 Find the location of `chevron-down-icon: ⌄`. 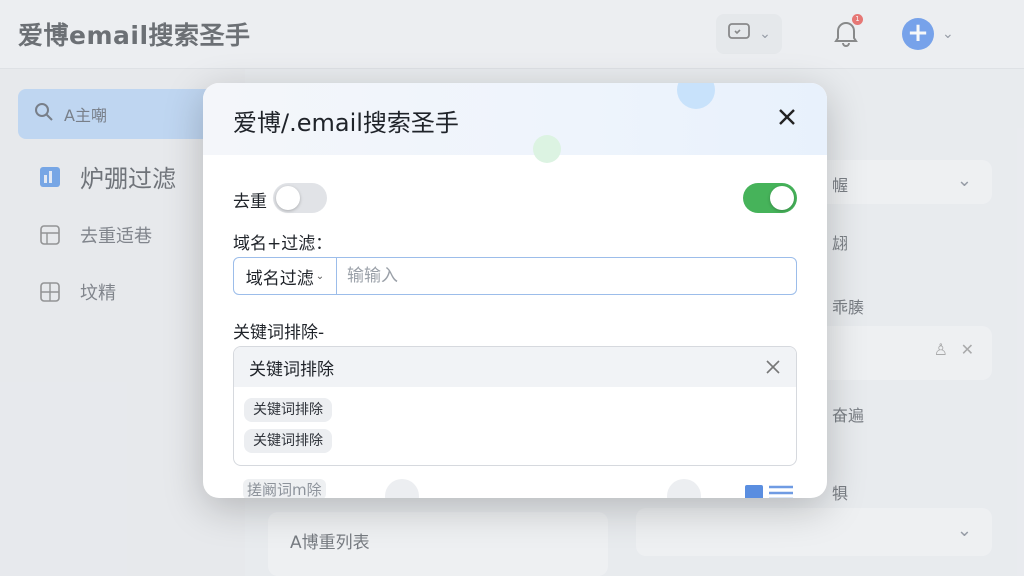

chevron-down-icon: ⌄ is located at coordinates (320, 276).